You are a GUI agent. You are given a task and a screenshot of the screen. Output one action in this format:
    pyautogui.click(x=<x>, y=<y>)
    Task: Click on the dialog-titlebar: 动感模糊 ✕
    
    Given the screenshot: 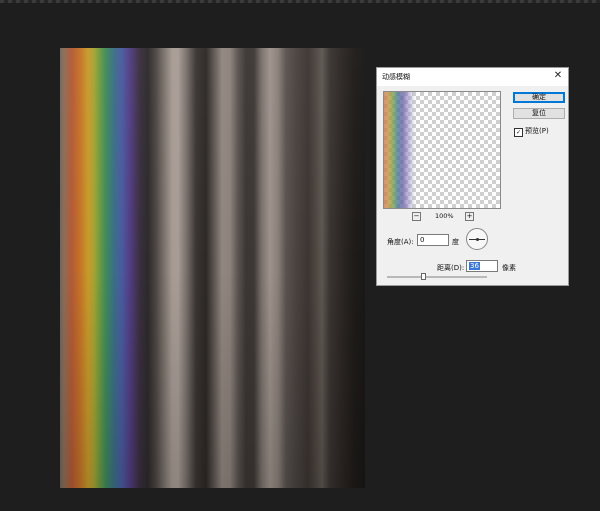 What is the action you would take?
    pyautogui.click(x=472, y=77)
    